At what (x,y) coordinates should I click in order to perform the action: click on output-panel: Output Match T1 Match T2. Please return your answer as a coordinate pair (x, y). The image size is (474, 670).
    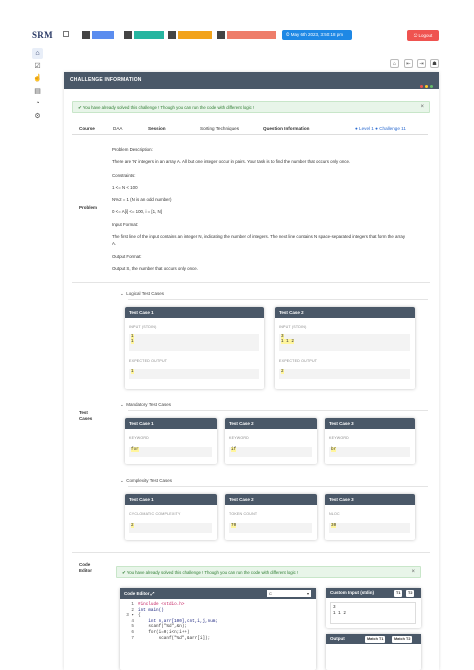
    Looking at the image, I should click on (373, 652).